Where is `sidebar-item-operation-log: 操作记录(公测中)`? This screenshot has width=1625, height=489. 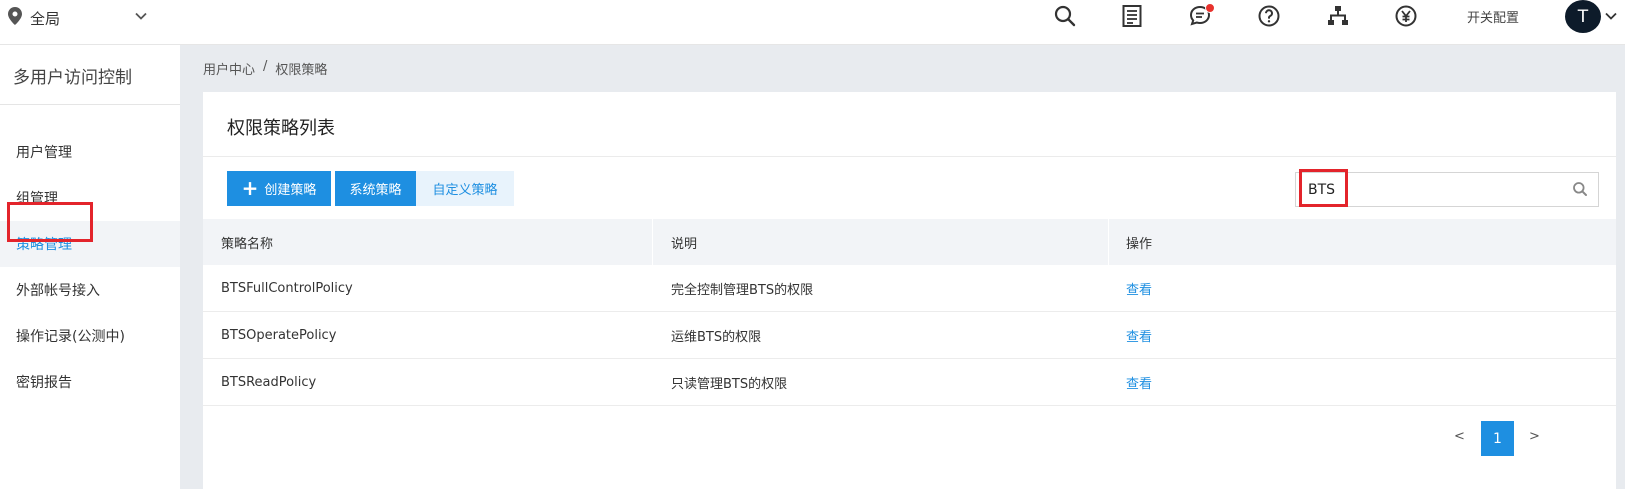
sidebar-item-operation-log: 操作记录(公测中) is located at coordinates (90, 336).